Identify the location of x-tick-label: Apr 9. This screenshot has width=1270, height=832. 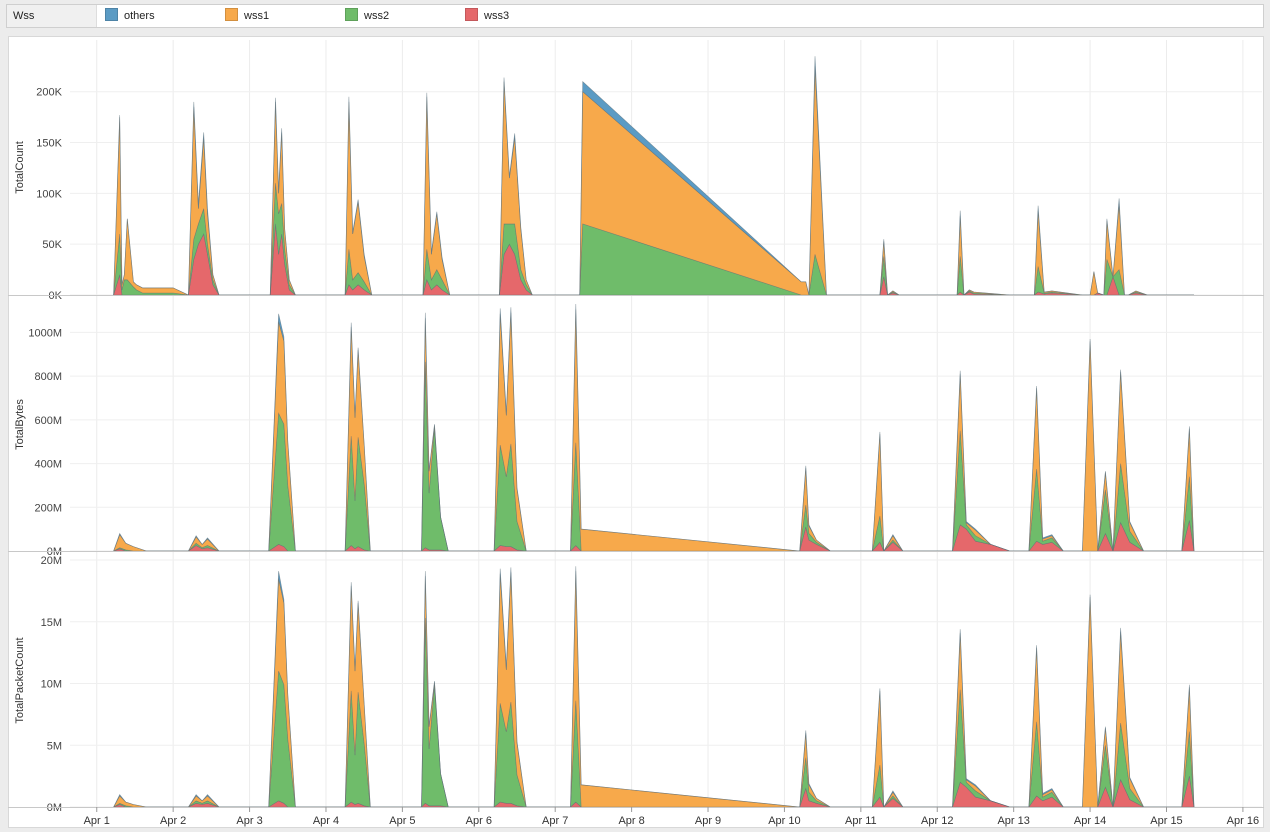
(708, 821).